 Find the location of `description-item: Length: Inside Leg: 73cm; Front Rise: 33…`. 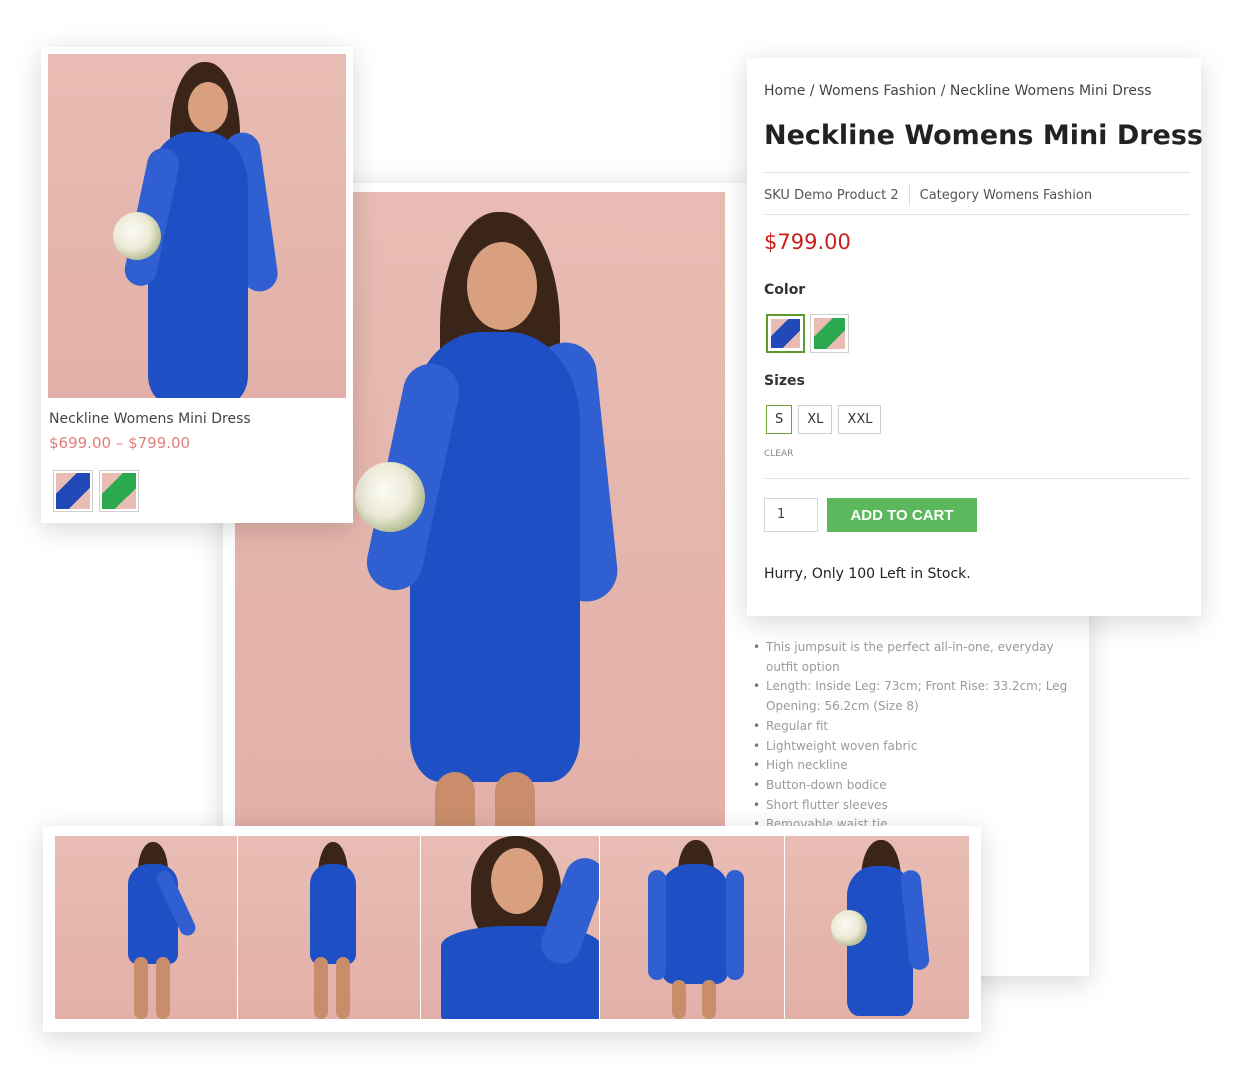

description-item: Length: Inside Leg: 73cm; Front Rise: 33… is located at coordinates (915, 696).